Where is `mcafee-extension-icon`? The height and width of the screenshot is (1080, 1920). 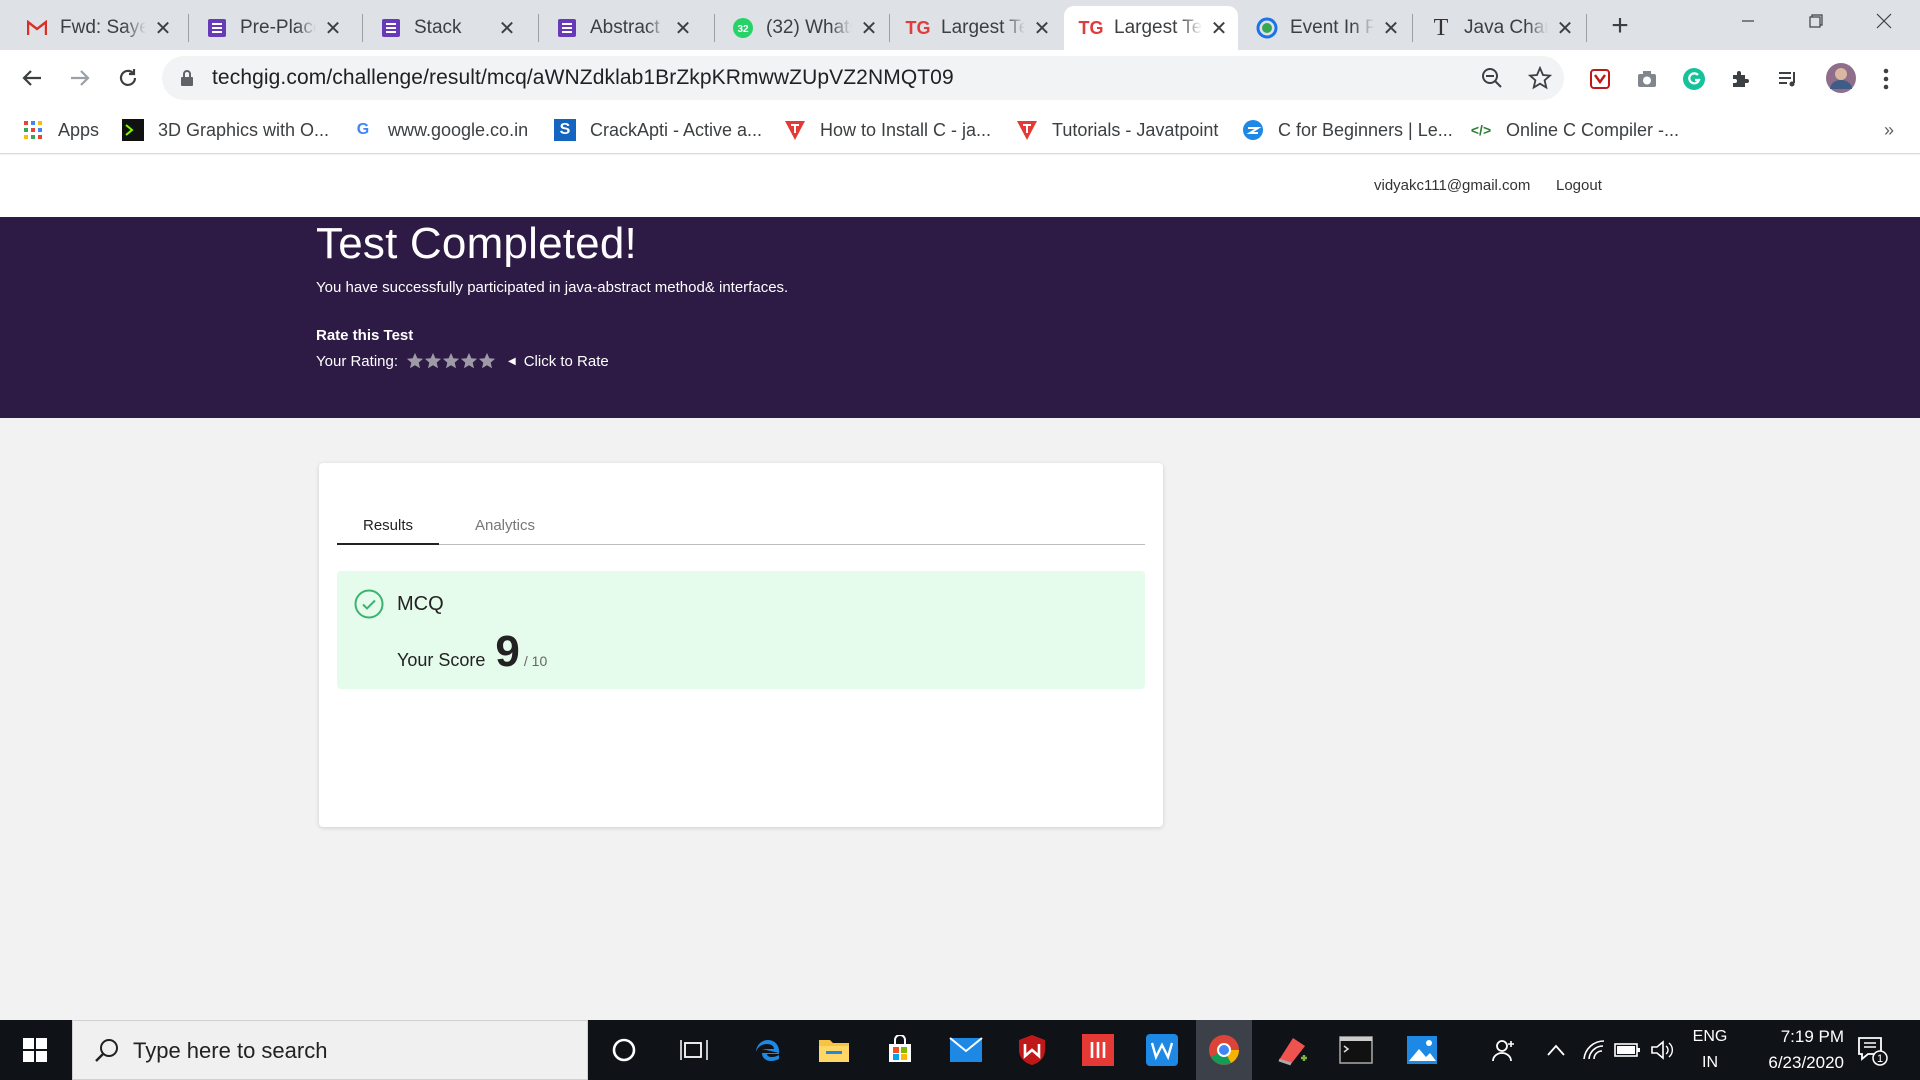 mcafee-extension-icon is located at coordinates (1600, 79).